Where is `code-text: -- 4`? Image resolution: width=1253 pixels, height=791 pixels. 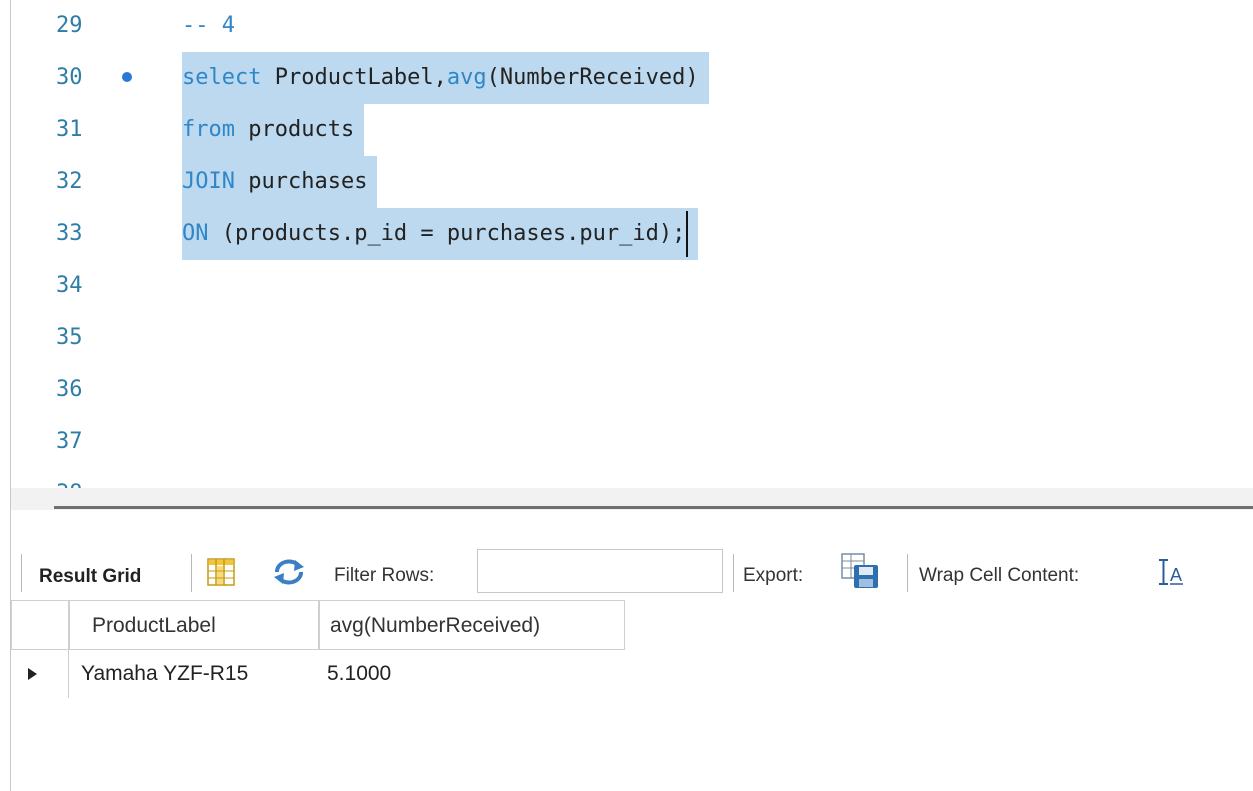 code-text: -- 4 is located at coordinates (213, 26).